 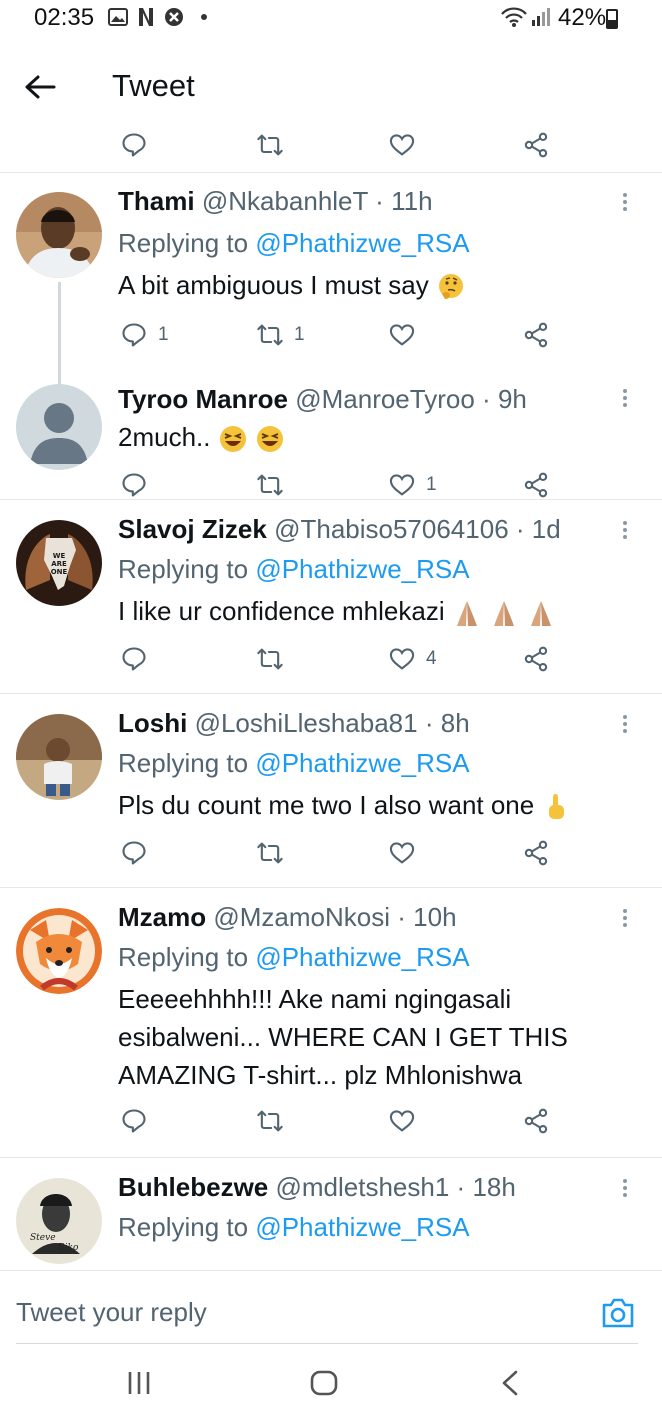 I want to click on handle: @ManroeTyroo, so click(x=385, y=399).